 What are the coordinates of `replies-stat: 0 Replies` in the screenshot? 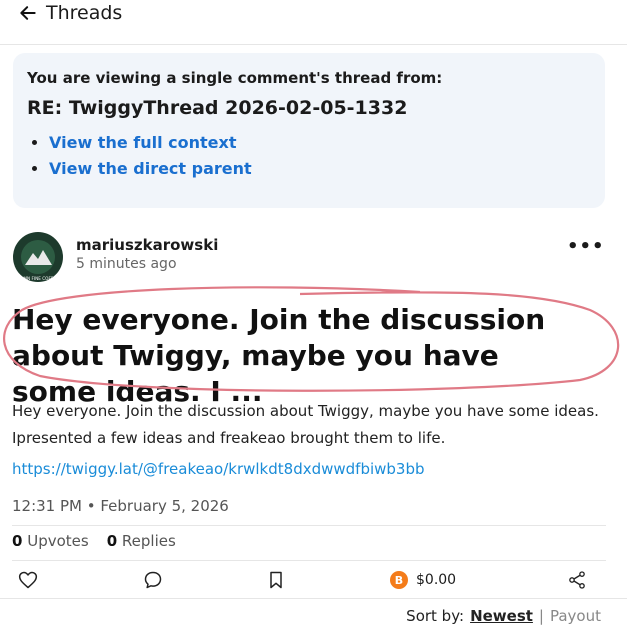 It's located at (141, 541).